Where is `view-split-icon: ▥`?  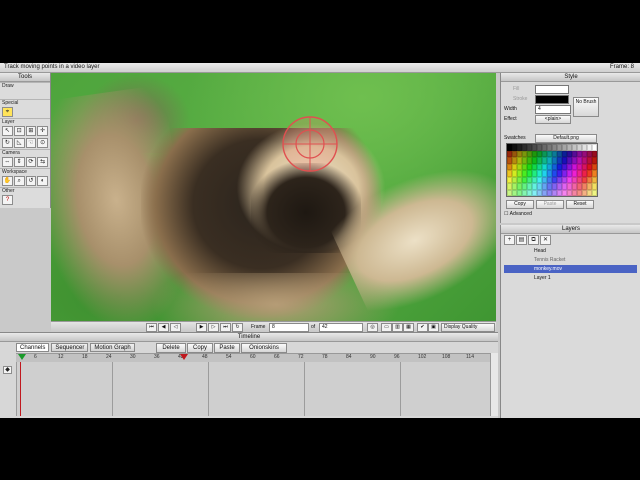
view-split-icon: ▥ is located at coordinates (397, 327).